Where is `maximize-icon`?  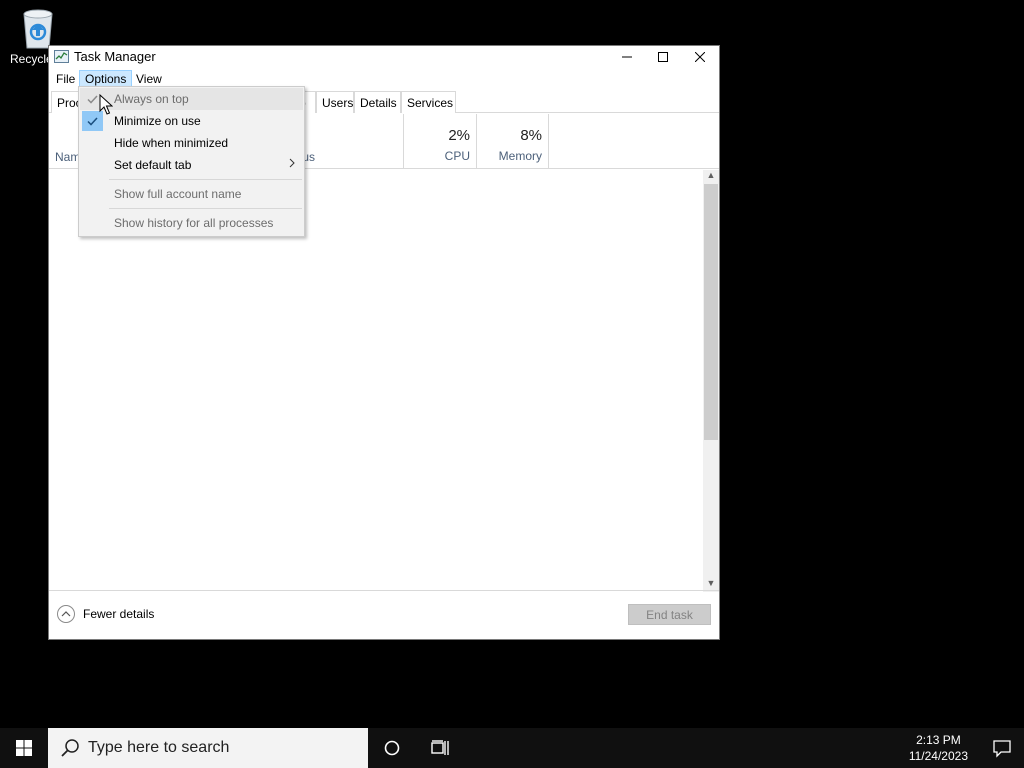 maximize-icon is located at coordinates (663, 57).